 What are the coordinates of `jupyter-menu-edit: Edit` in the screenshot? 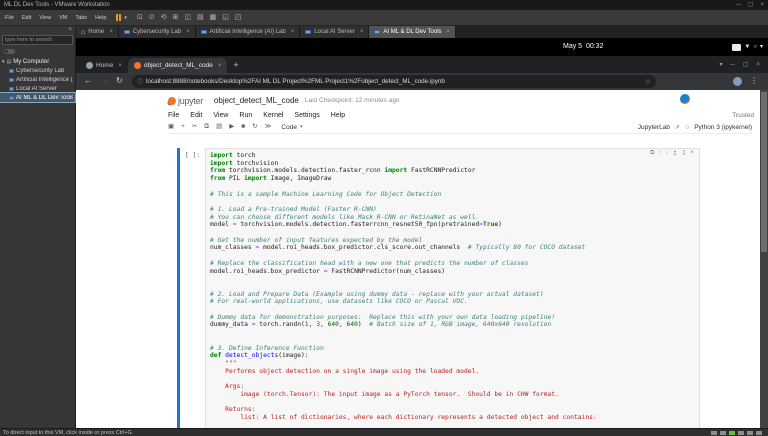 It's located at (196, 115).